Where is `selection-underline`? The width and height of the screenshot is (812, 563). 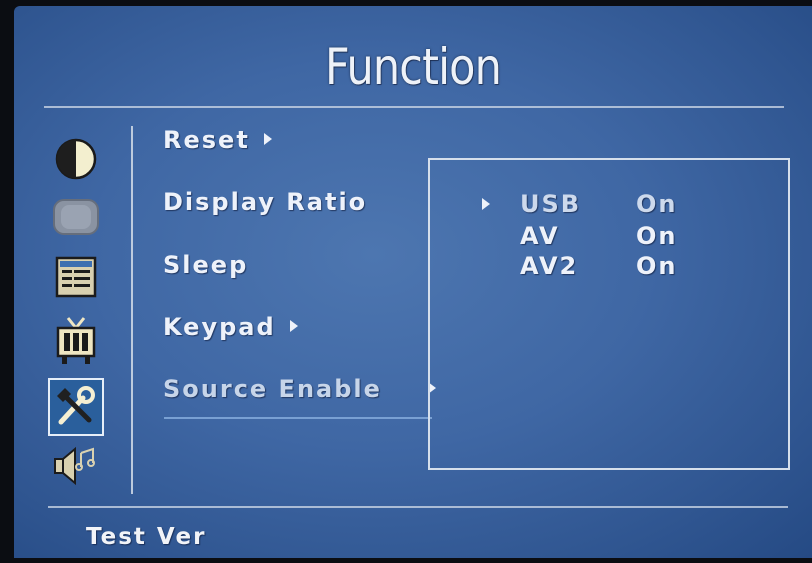 selection-underline is located at coordinates (298, 418).